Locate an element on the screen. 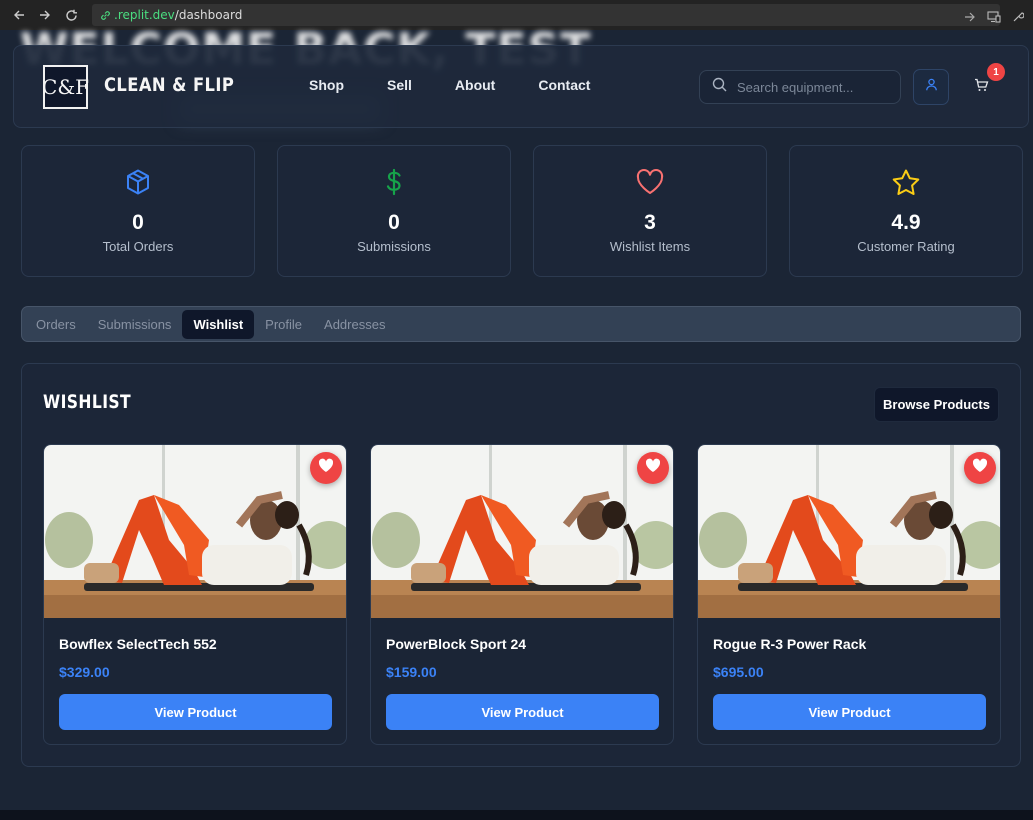 This screenshot has height=820, width=1033. stat-customer-rating: 4.9 Customer Rating is located at coordinates (906, 211).